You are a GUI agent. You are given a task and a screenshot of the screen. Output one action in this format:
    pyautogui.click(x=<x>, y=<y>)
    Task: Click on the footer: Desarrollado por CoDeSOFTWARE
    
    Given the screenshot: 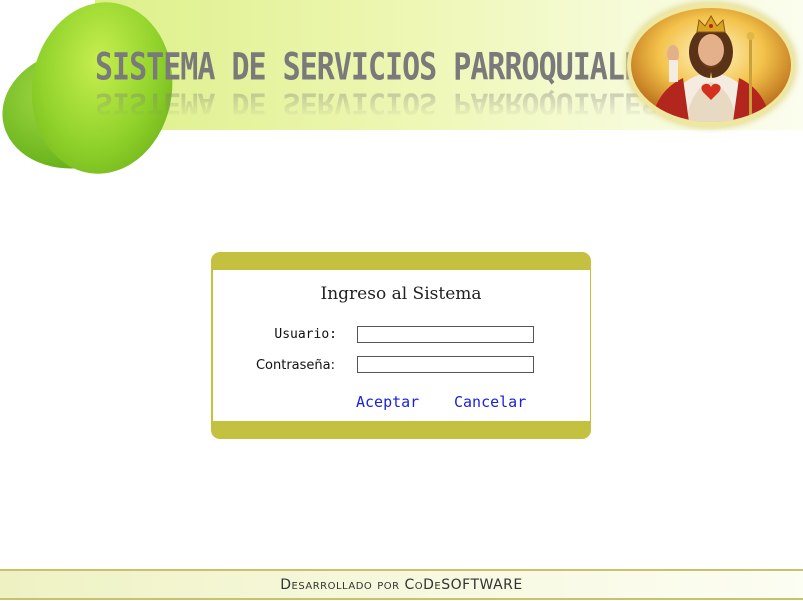 What is the action you would take?
    pyautogui.click(x=401, y=584)
    